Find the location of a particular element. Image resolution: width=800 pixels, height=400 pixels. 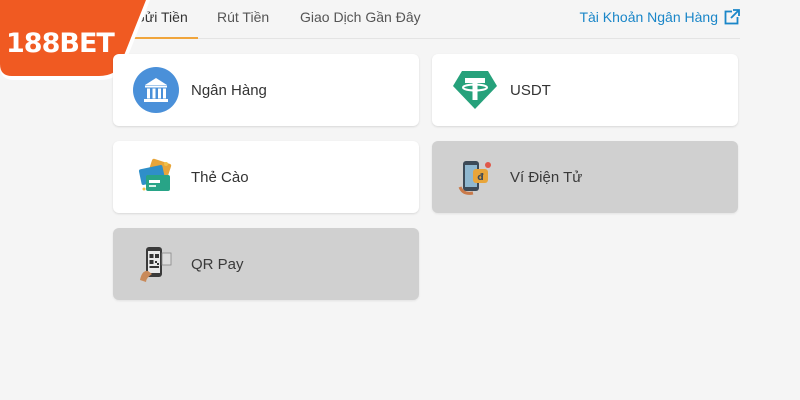

tab-withdraw-label: Rút Tiền is located at coordinates (243, 17).